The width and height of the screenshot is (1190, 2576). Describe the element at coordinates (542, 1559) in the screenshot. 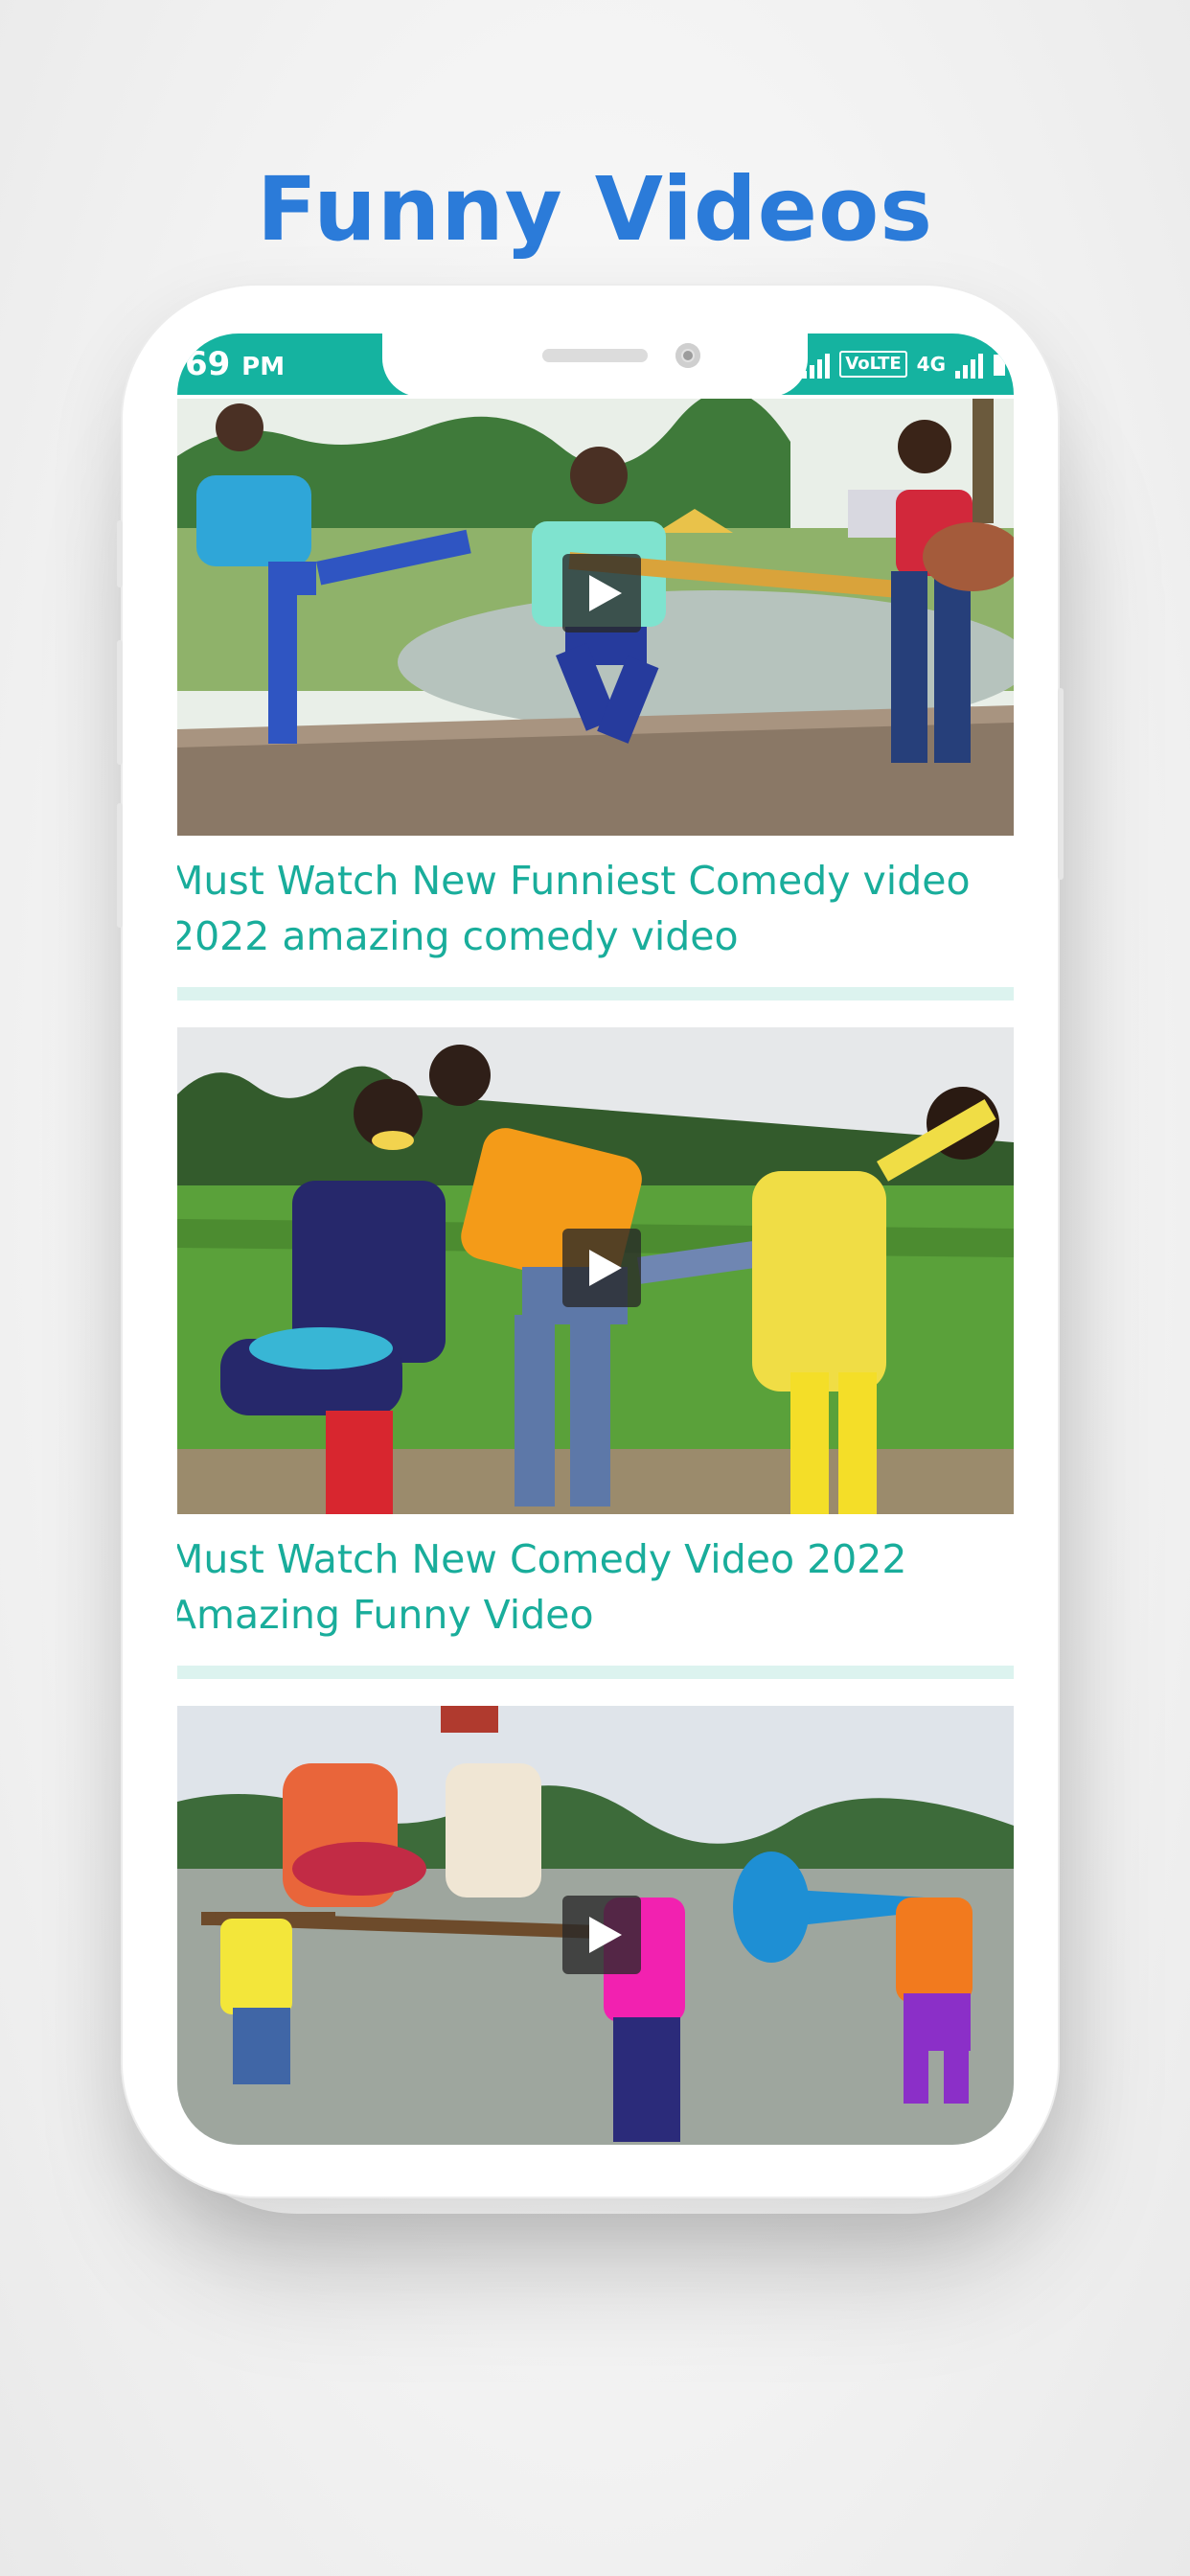

I see `video-title-line-1: Must Watch New Comedy Video 2022` at that location.